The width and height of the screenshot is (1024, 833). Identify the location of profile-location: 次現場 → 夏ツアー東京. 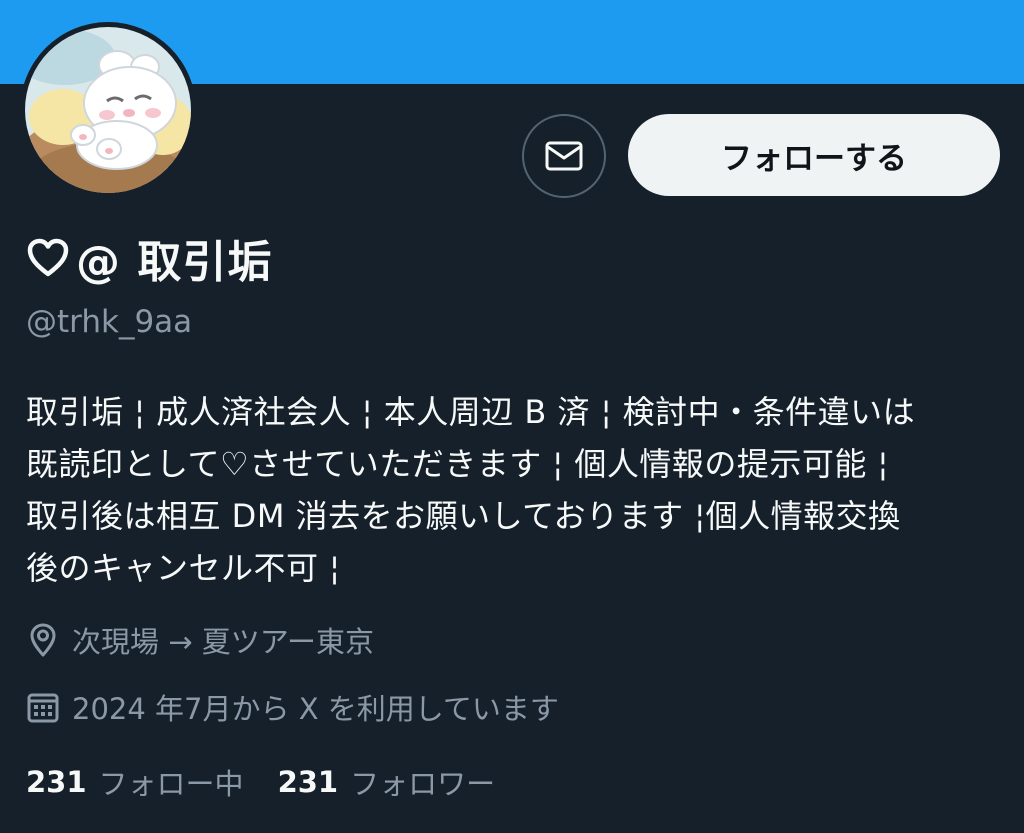
(200, 640).